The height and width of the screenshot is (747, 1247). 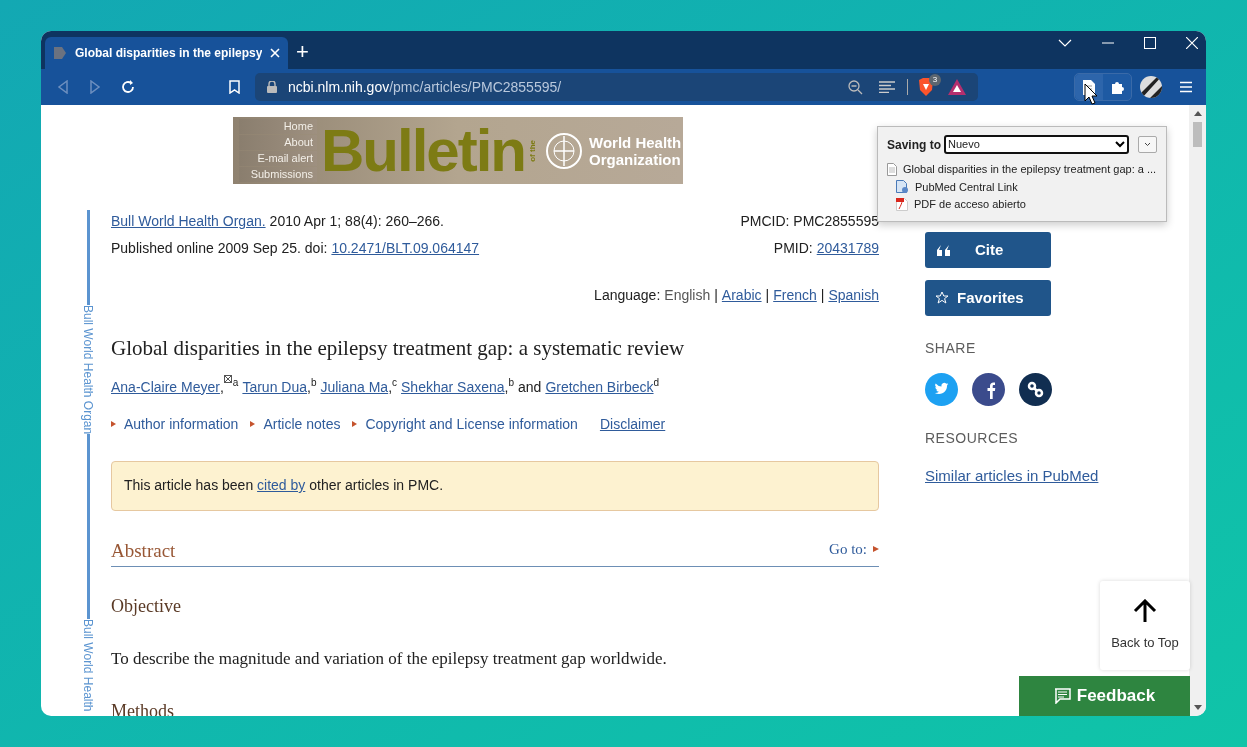 What do you see at coordinates (988, 389) in the screenshot?
I see `f-letter-icon` at bounding box center [988, 389].